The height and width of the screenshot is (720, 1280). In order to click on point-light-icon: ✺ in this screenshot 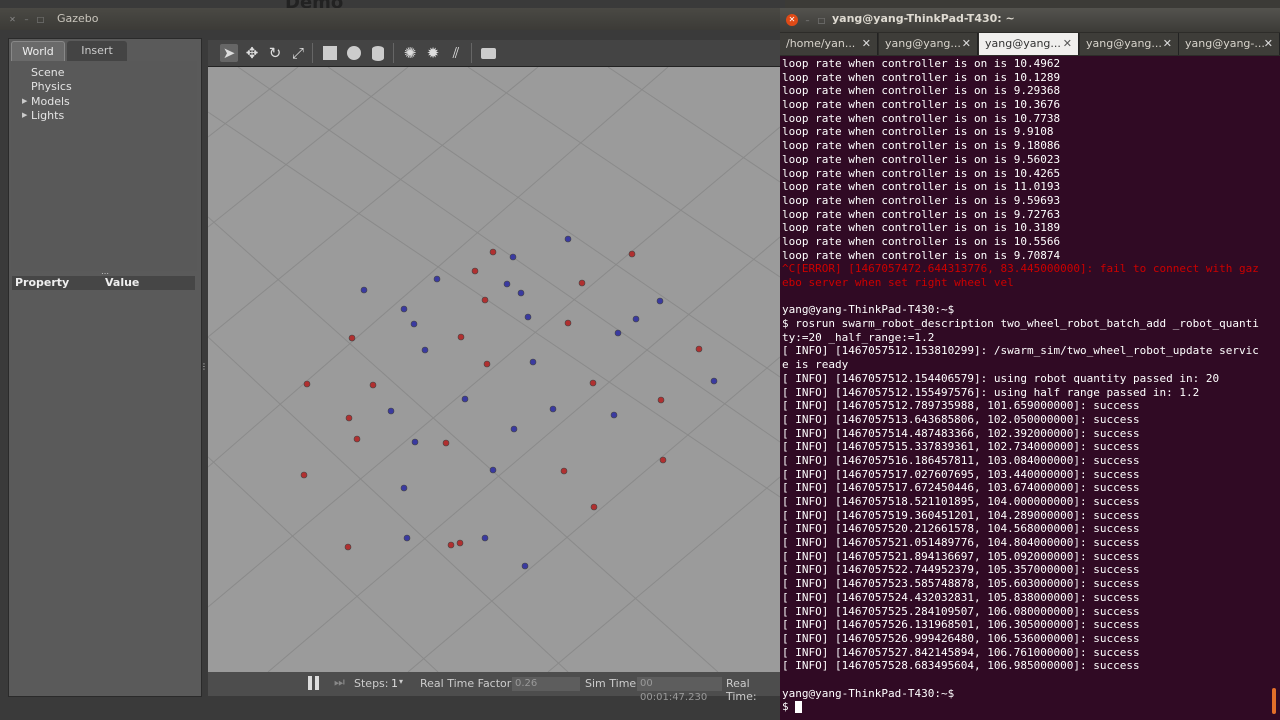, I will do `click(410, 53)`.